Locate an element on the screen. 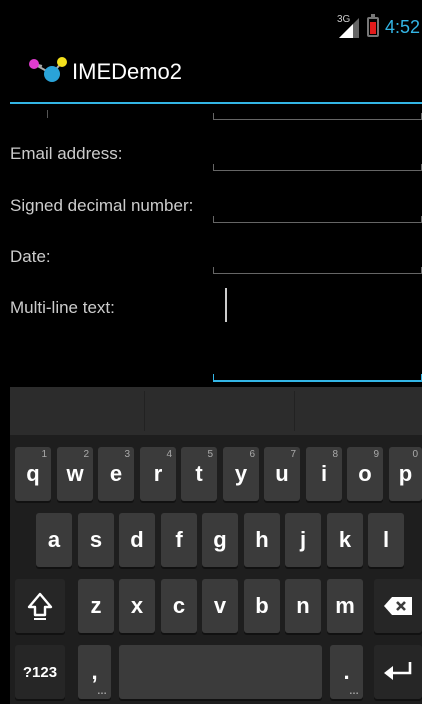  enter-key is located at coordinates (398, 672).